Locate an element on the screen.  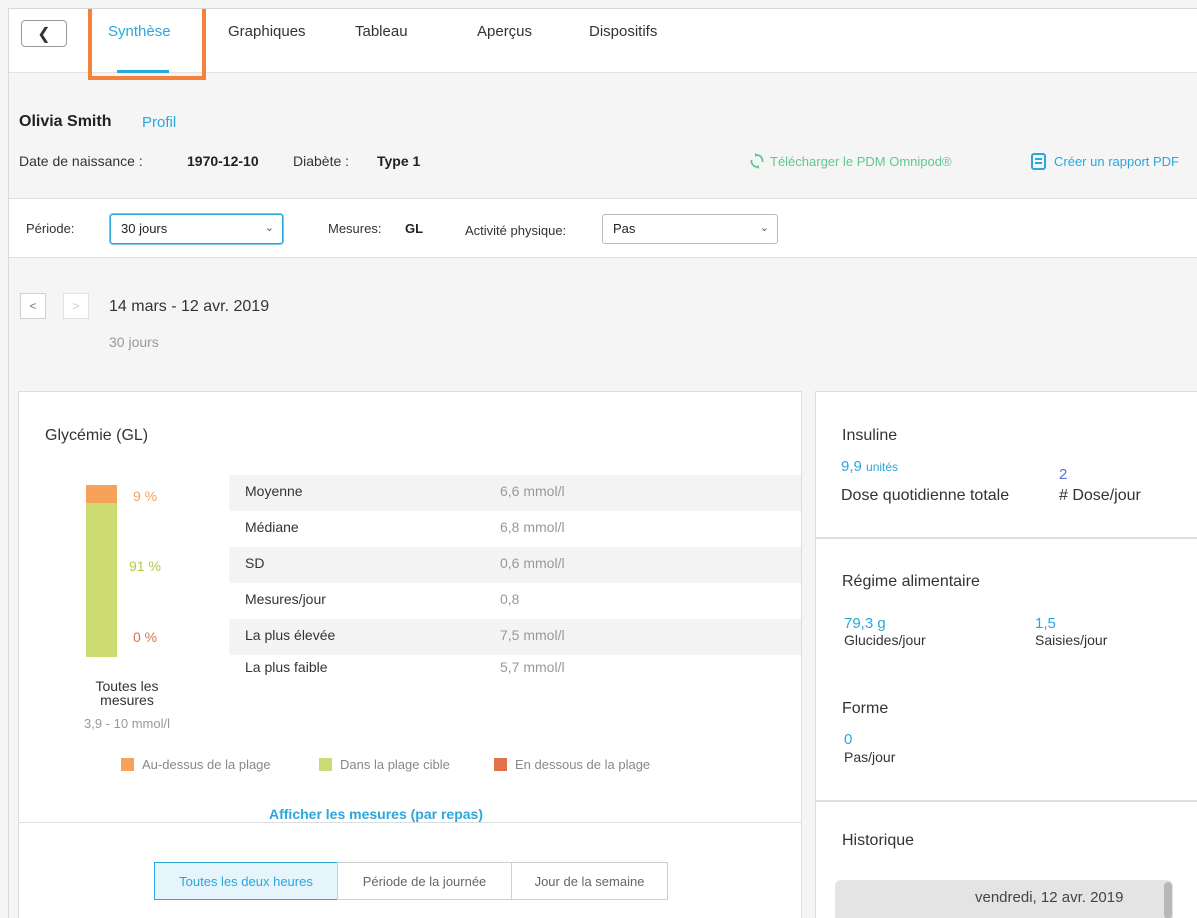
legend-label: En dessous de la plage is located at coordinates (583, 764).